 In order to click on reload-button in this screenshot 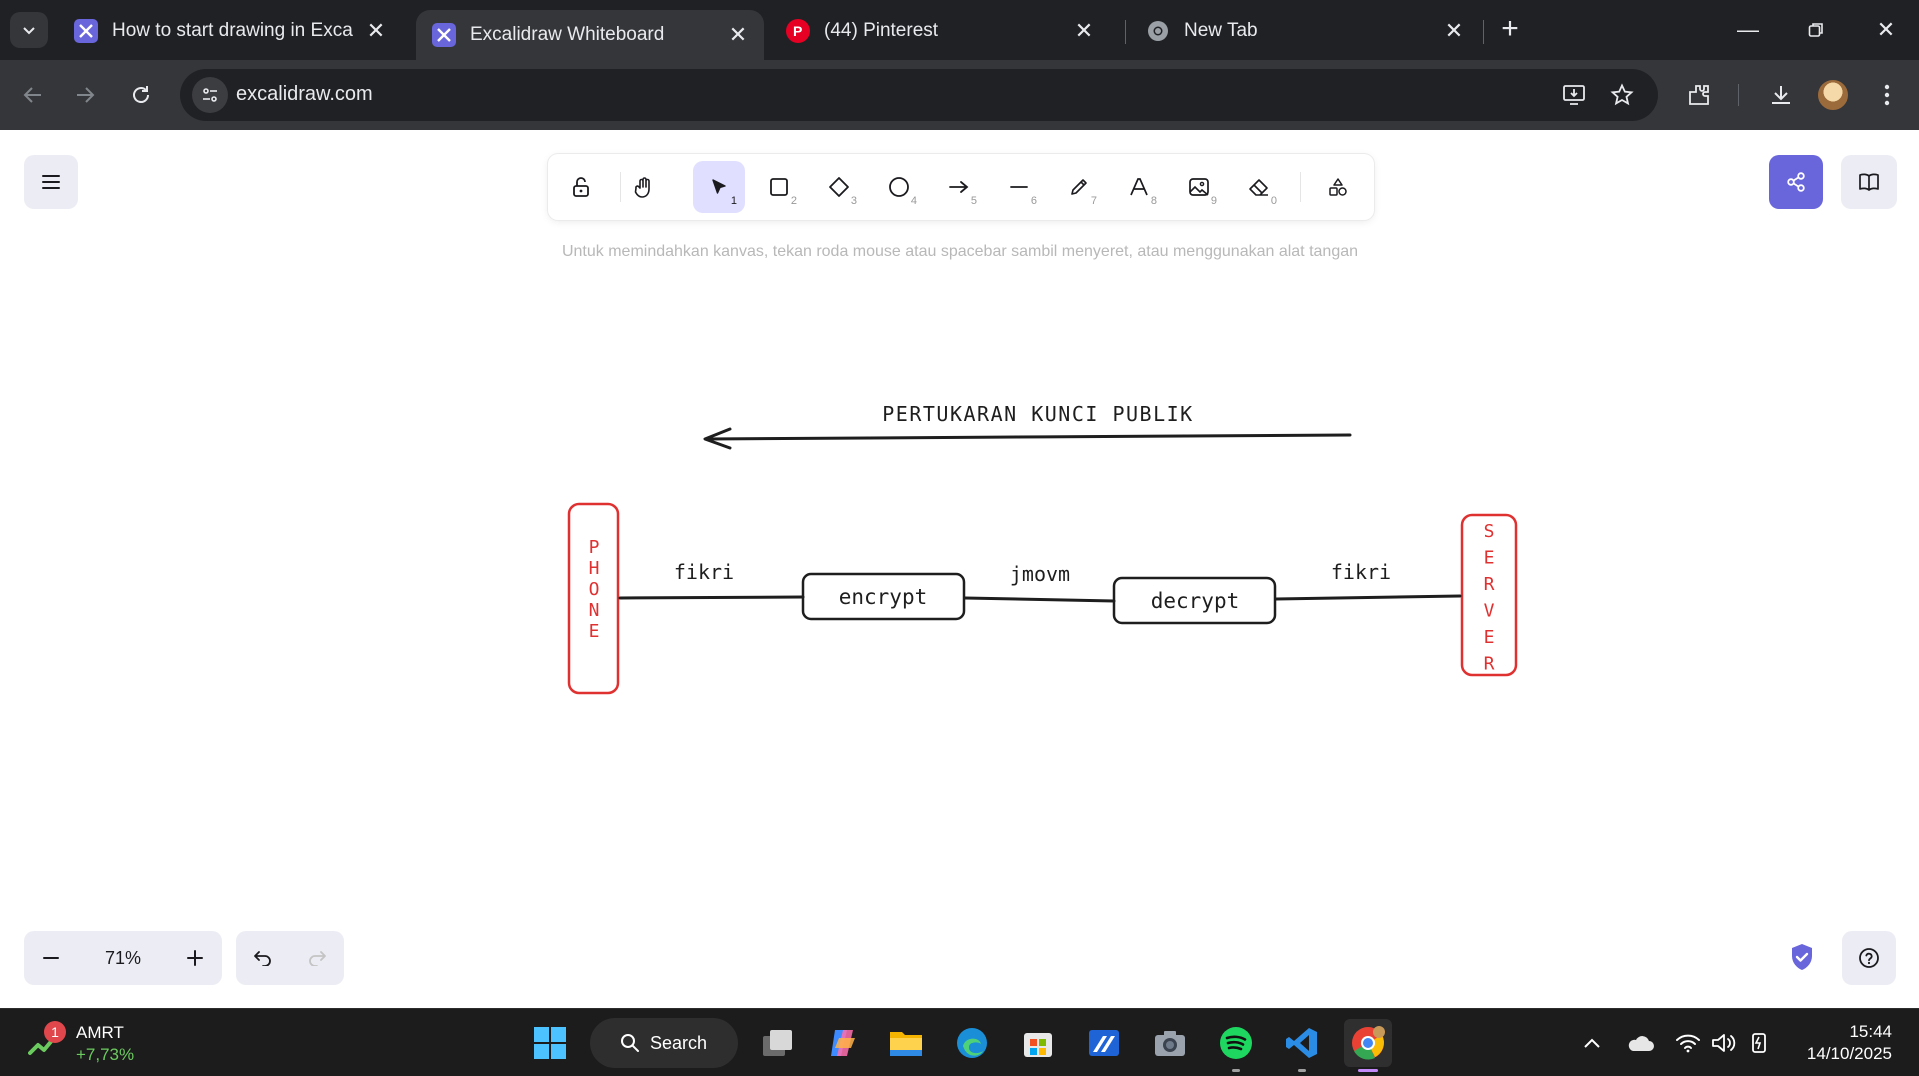, I will do `click(141, 95)`.